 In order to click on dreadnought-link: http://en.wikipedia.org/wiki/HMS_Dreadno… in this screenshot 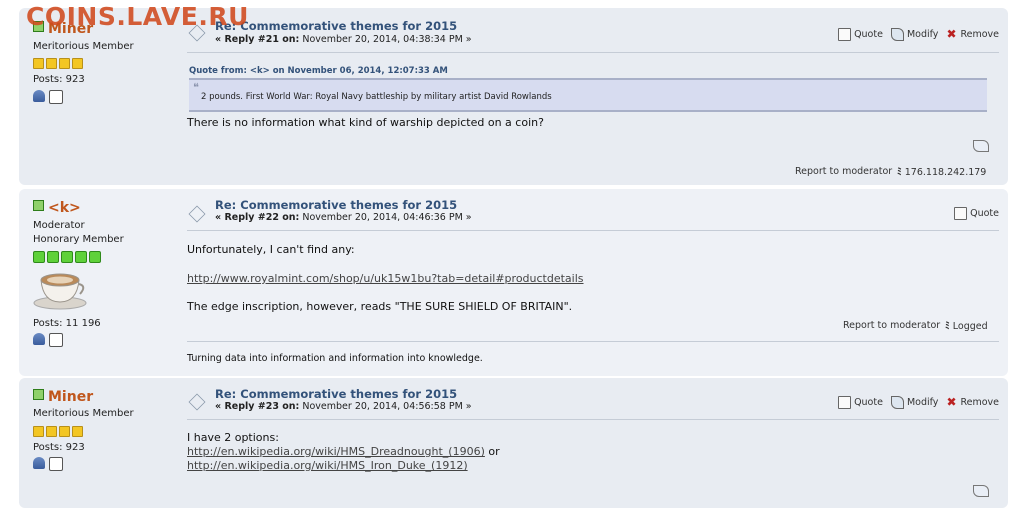, I will do `click(336, 451)`.